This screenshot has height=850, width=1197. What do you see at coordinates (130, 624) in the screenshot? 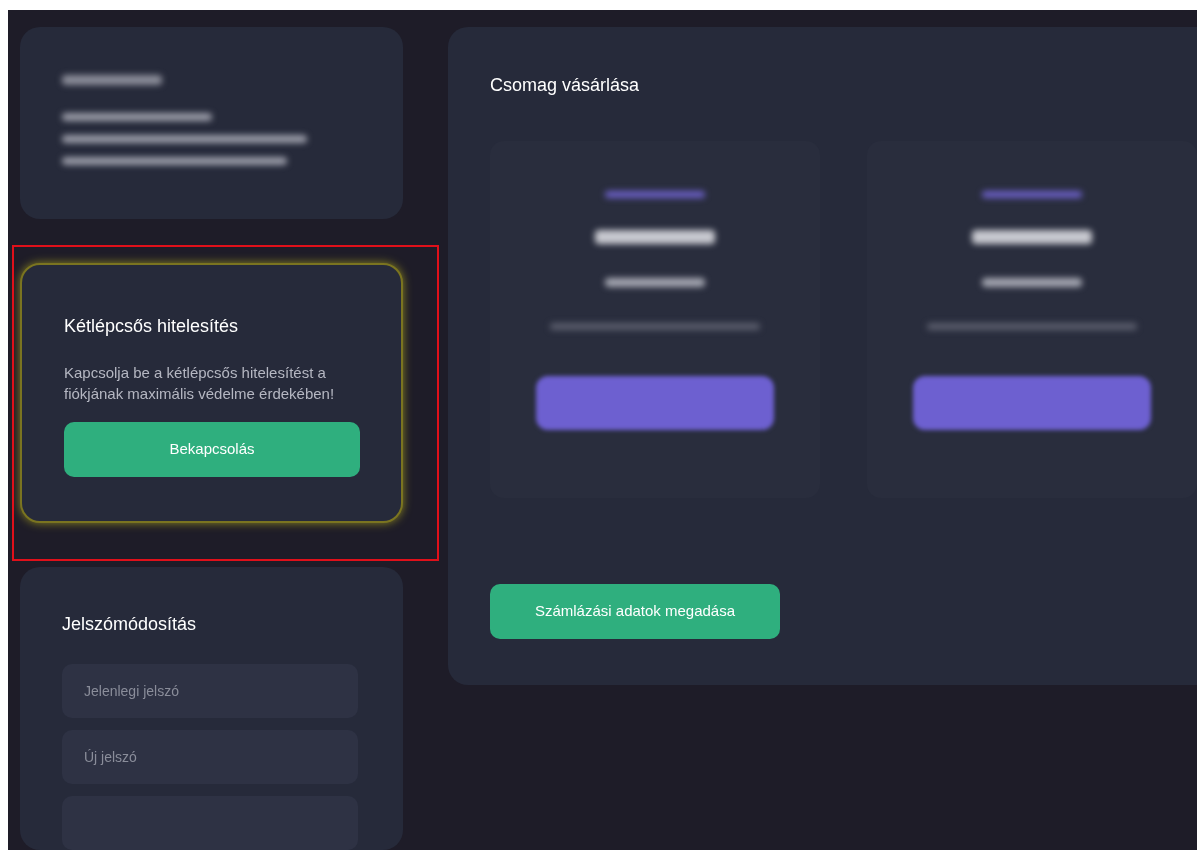
I see `card-title: Jelszómódosítás` at bounding box center [130, 624].